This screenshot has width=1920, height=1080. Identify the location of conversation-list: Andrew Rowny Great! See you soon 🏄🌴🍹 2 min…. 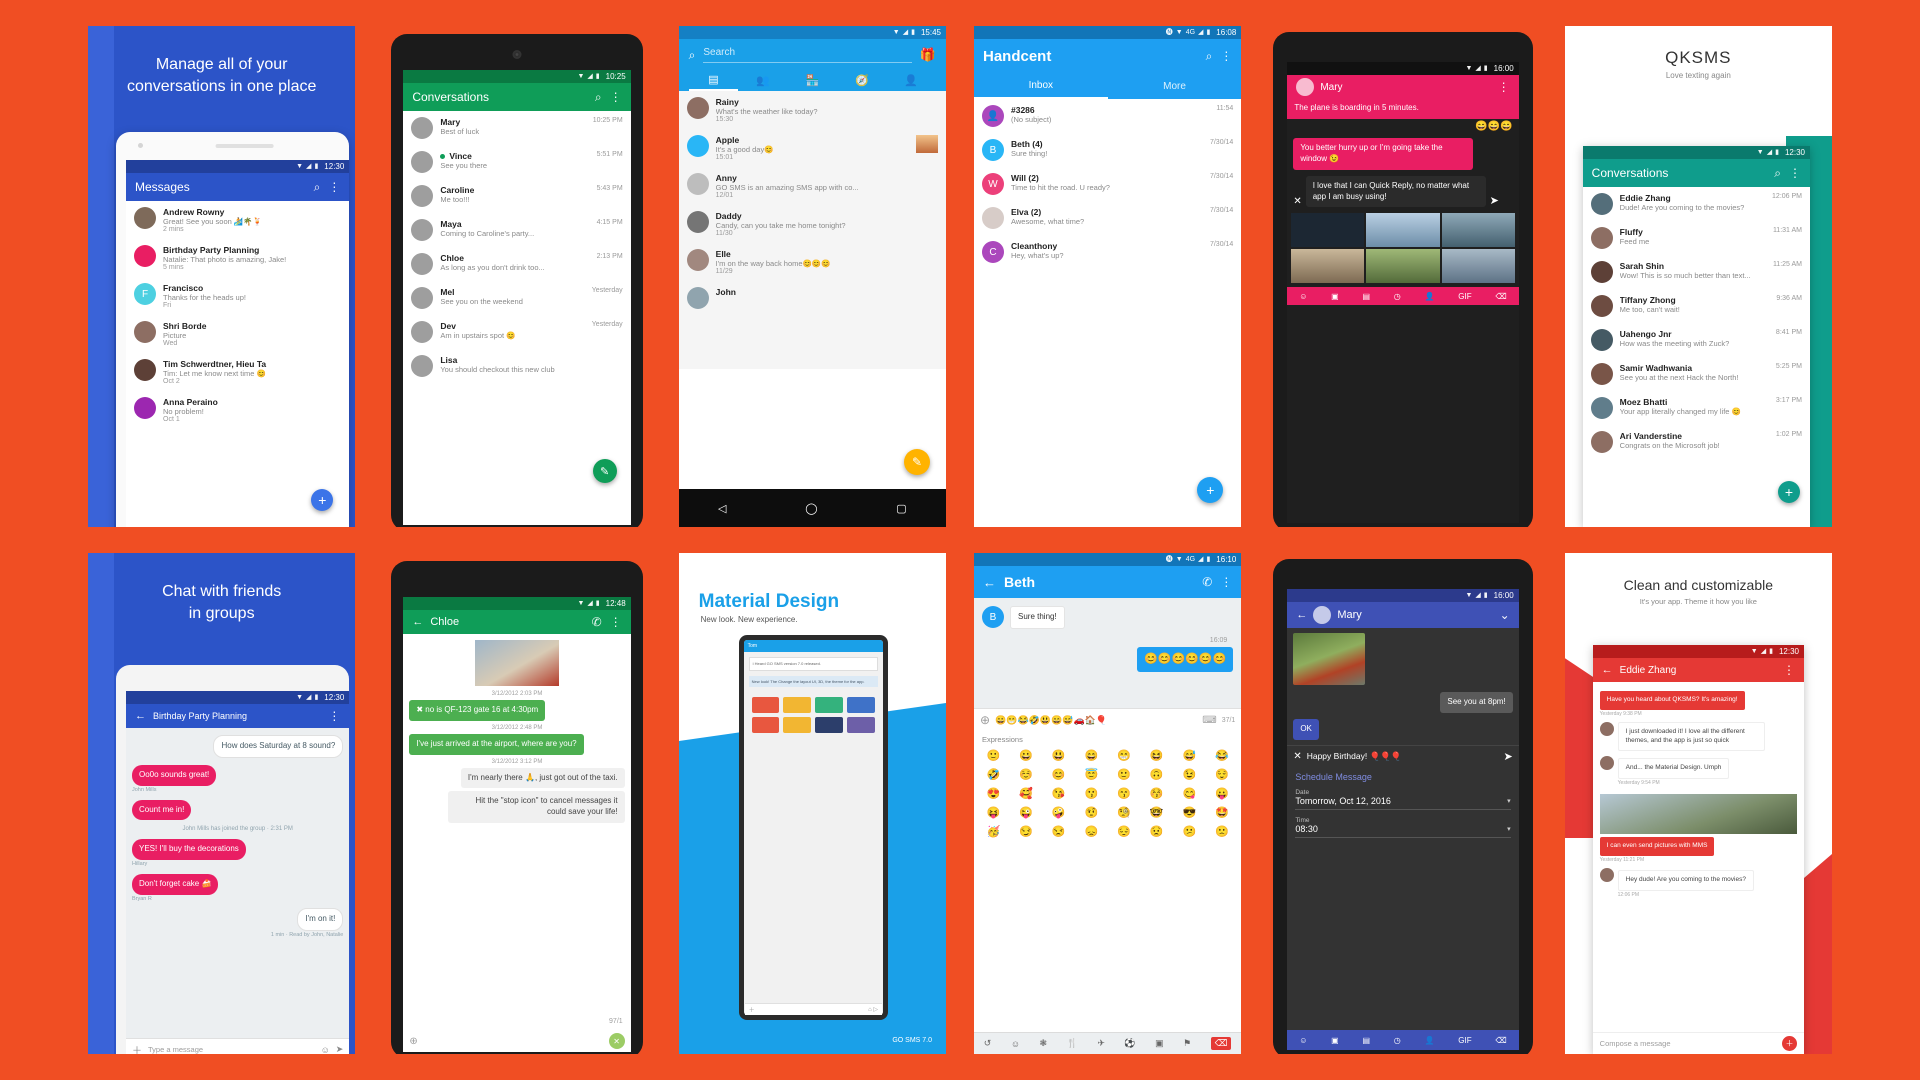
(237, 315).